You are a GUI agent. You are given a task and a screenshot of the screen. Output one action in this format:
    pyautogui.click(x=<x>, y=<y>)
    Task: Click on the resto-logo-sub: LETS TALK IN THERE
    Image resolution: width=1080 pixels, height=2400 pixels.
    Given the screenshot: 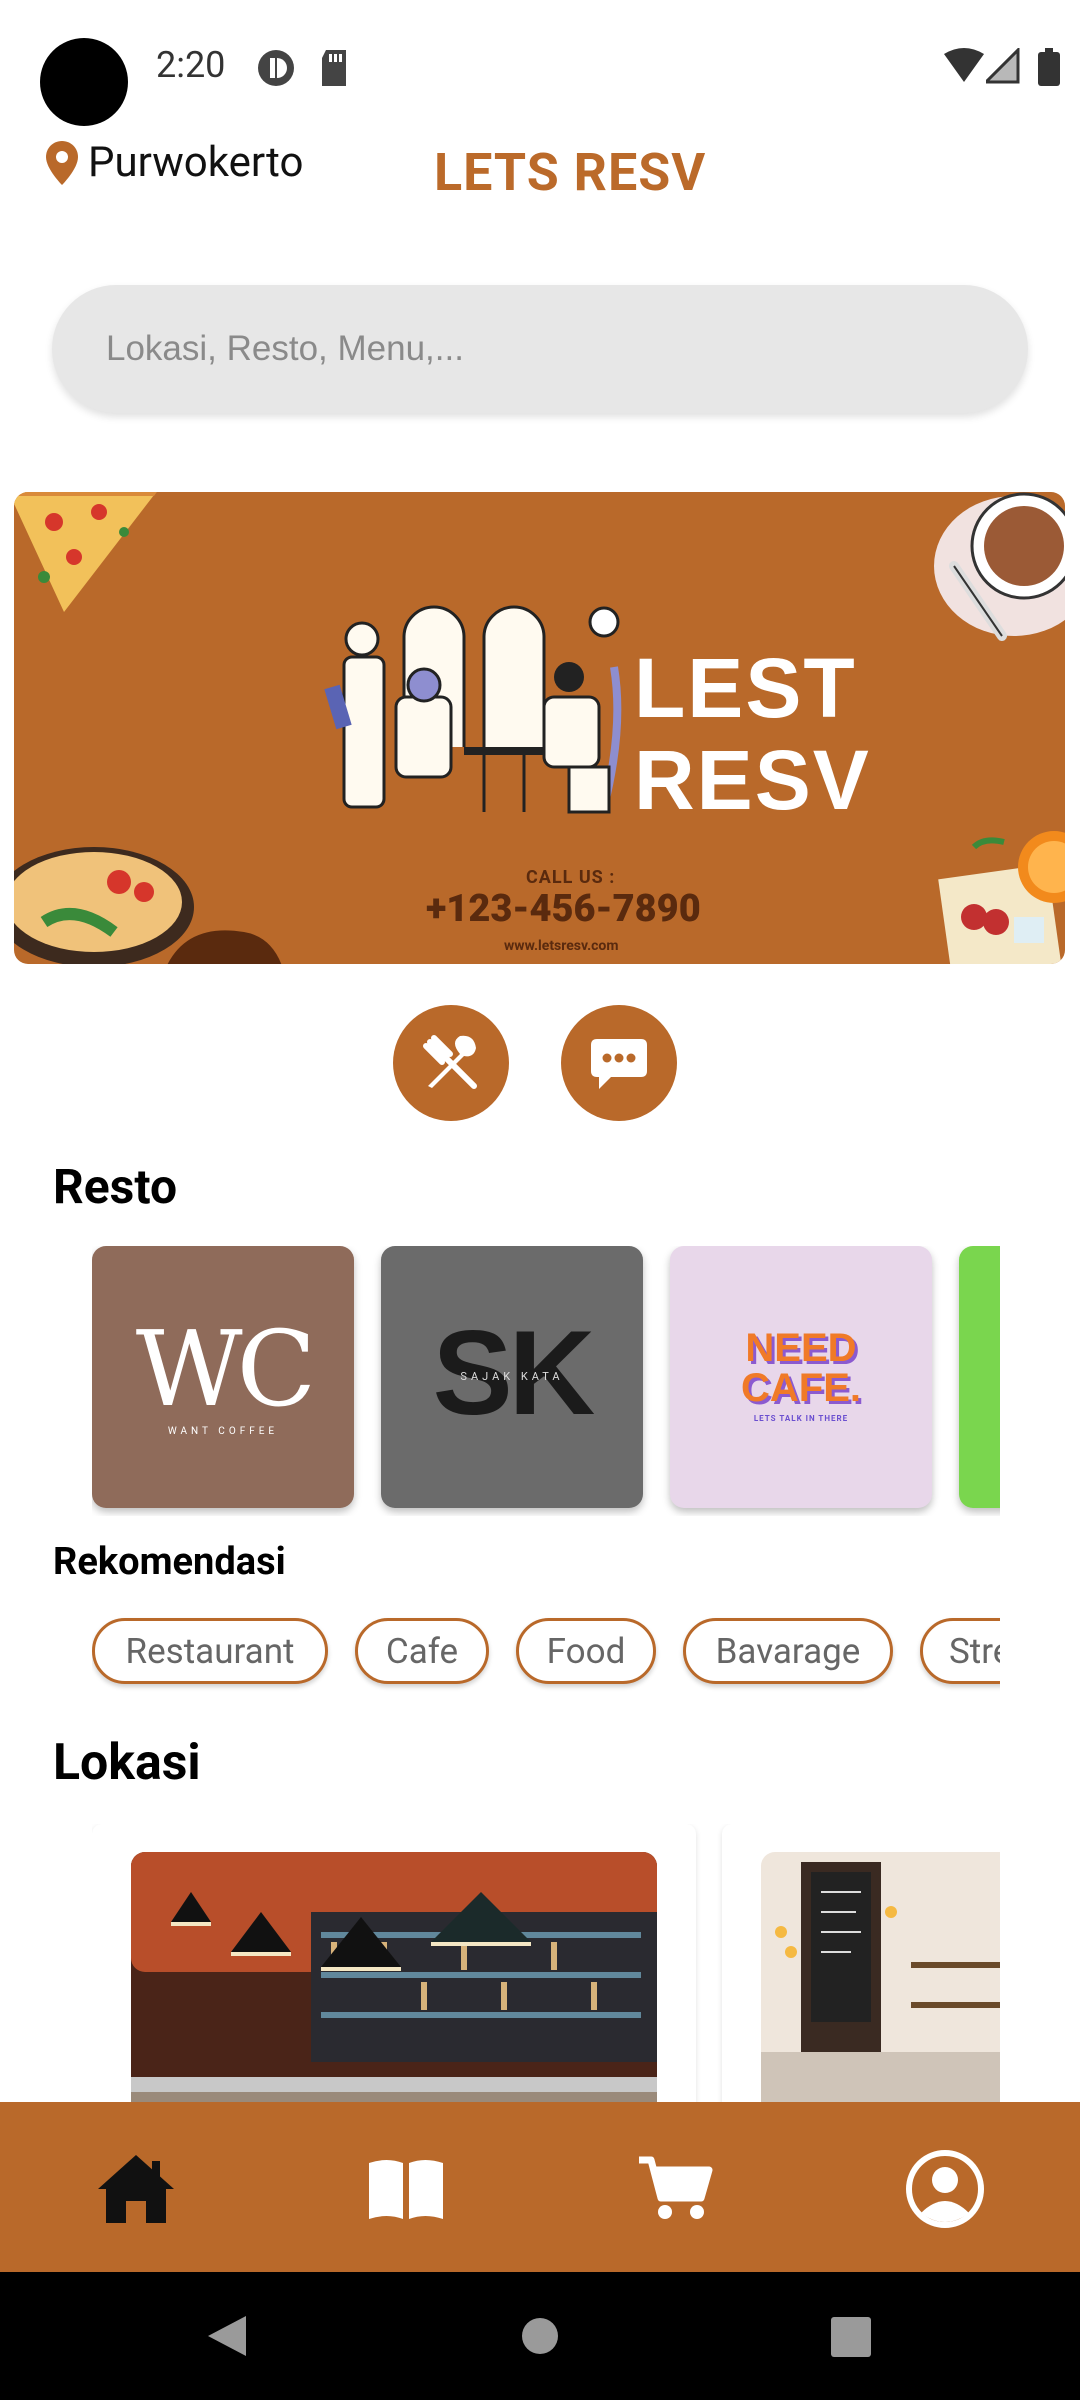 What is the action you would take?
    pyautogui.click(x=801, y=1418)
    